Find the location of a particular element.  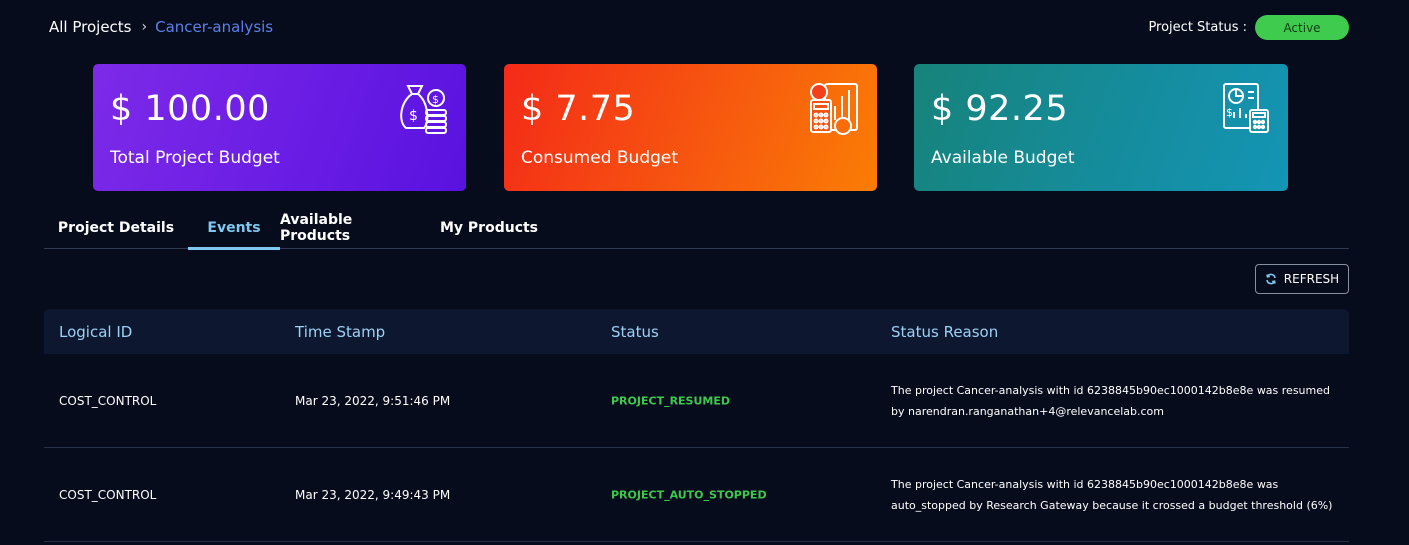

total-budget-card: $ 100.00 Total Project Budget $ $ is located at coordinates (279, 127).